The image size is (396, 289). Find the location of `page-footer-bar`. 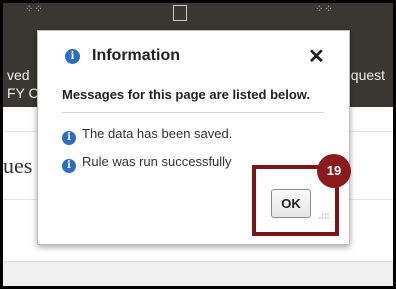

page-footer-bar is located at coordinates (198, 273).